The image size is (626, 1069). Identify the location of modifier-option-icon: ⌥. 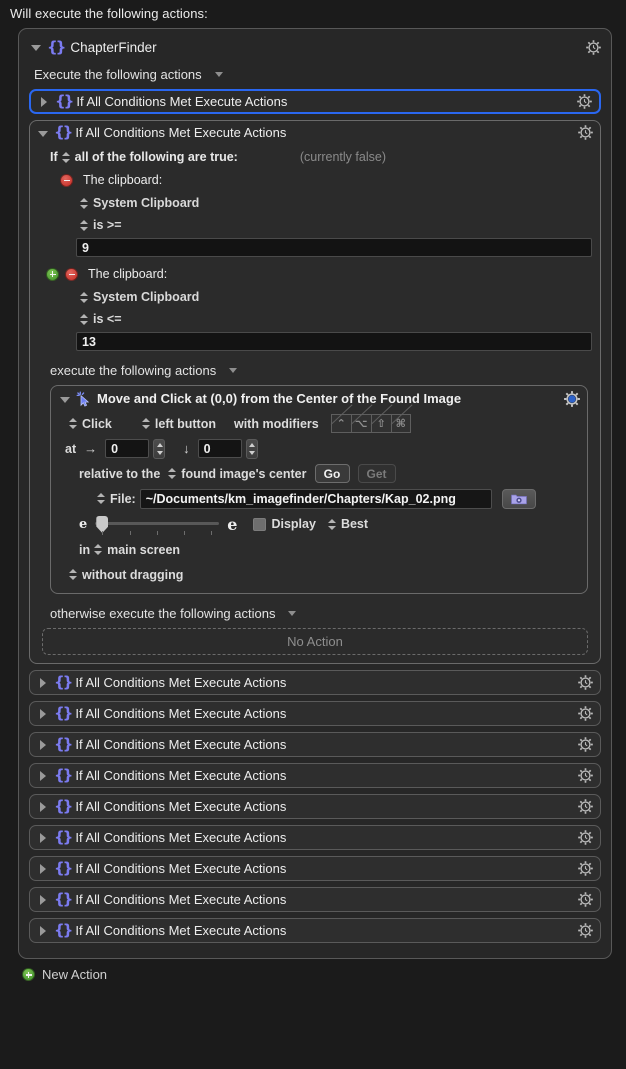
(360, 423).